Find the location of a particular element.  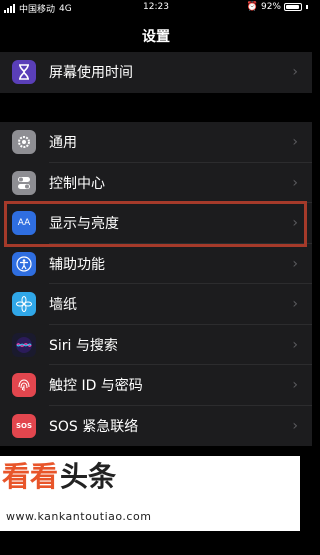

battery-percent: 92% is located at coordinates (270, 7).